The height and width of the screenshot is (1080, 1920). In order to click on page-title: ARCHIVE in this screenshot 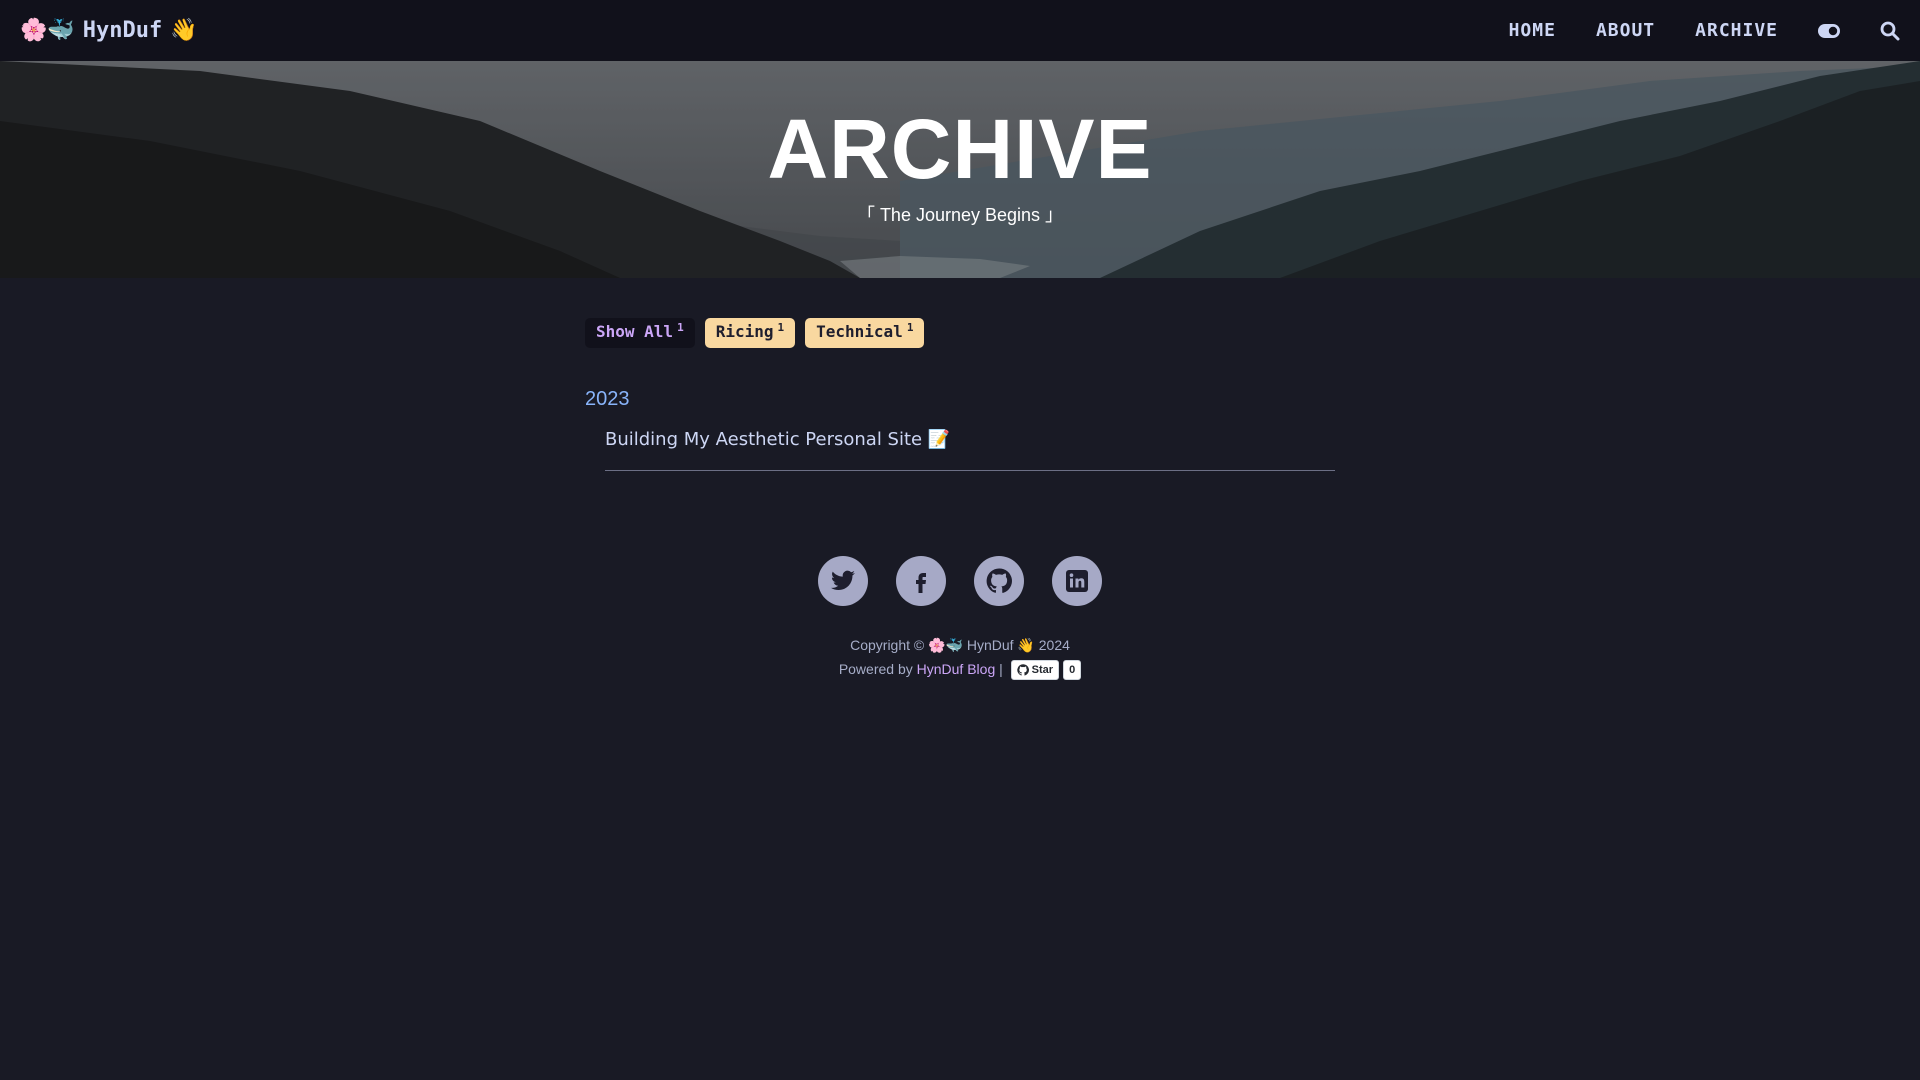, I will do `click(960, 149)`.